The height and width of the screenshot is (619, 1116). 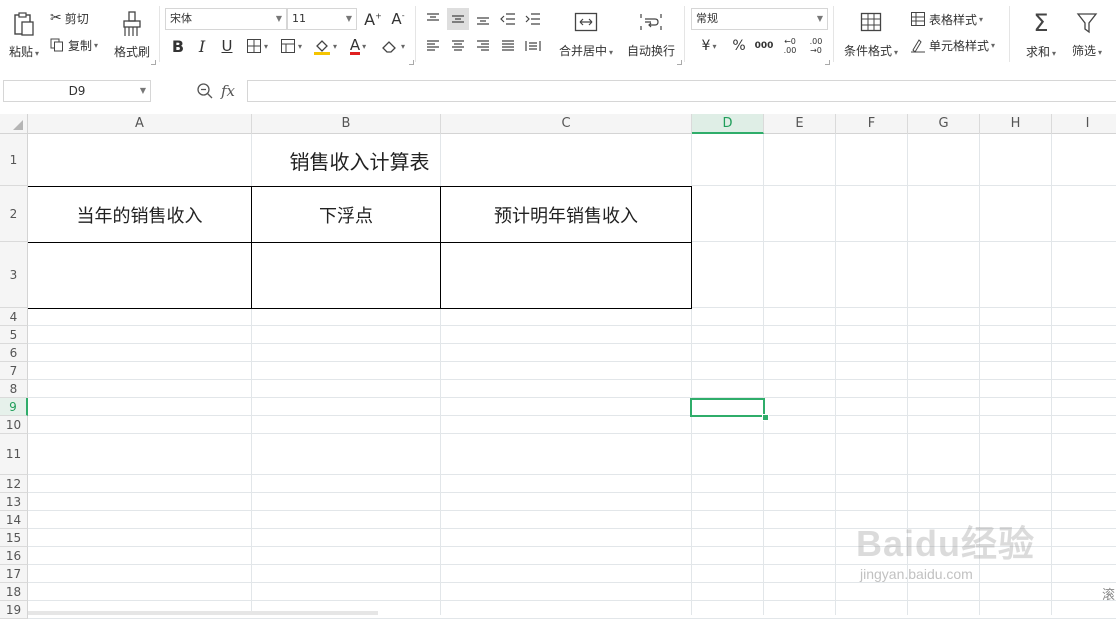 What do you see at coordinates (679, 62) in the screenshot?
I see `alignment-launcher` at bounding box center [679, 62].